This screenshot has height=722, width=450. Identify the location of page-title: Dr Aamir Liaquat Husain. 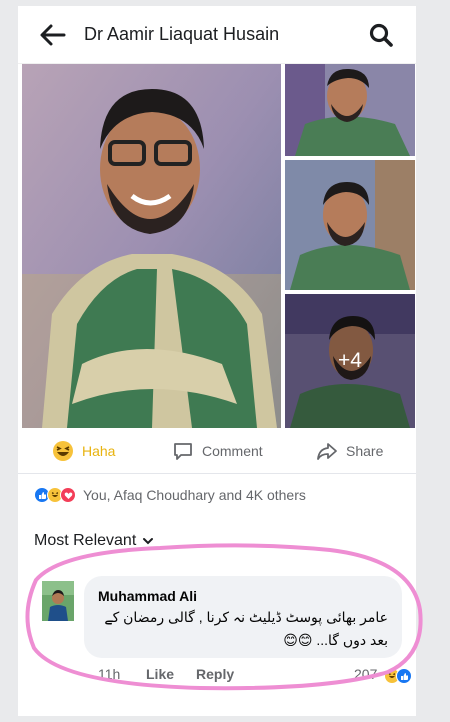
(182, 34).